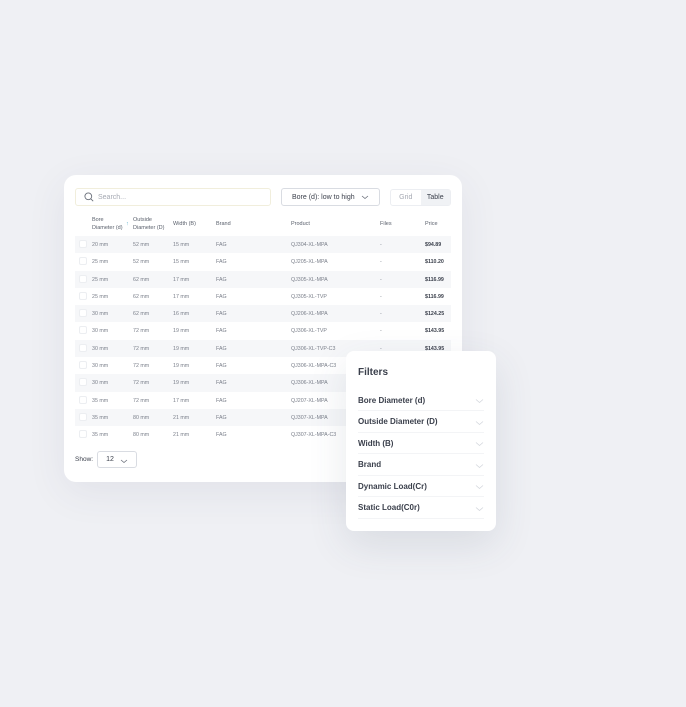  Describe the element at coordinates (406, 197) in the screenshot. I see `view-grid-button: Grid` at that location.